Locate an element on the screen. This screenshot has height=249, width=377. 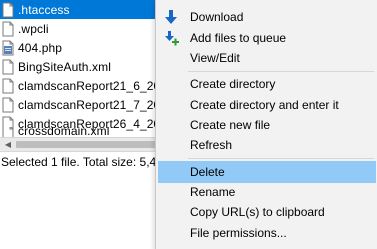
menu-item-label: Create new file is located at coordinates (230, 125).